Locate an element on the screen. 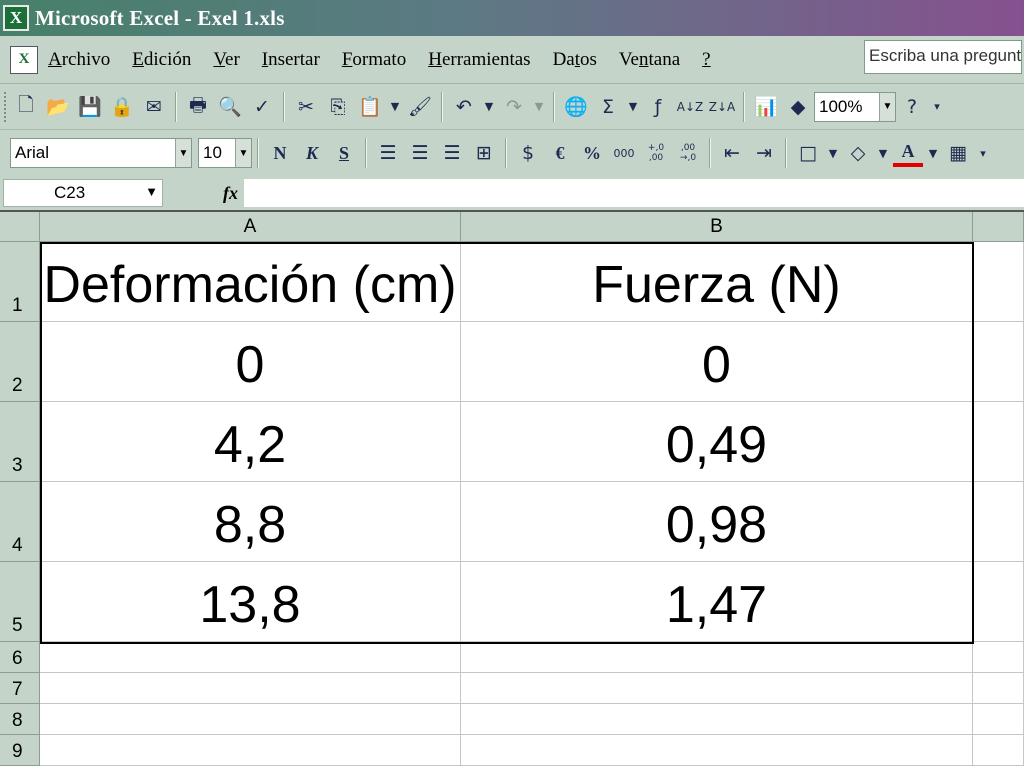  cell-a5: 13,8 is located at coordinates (250, 602).